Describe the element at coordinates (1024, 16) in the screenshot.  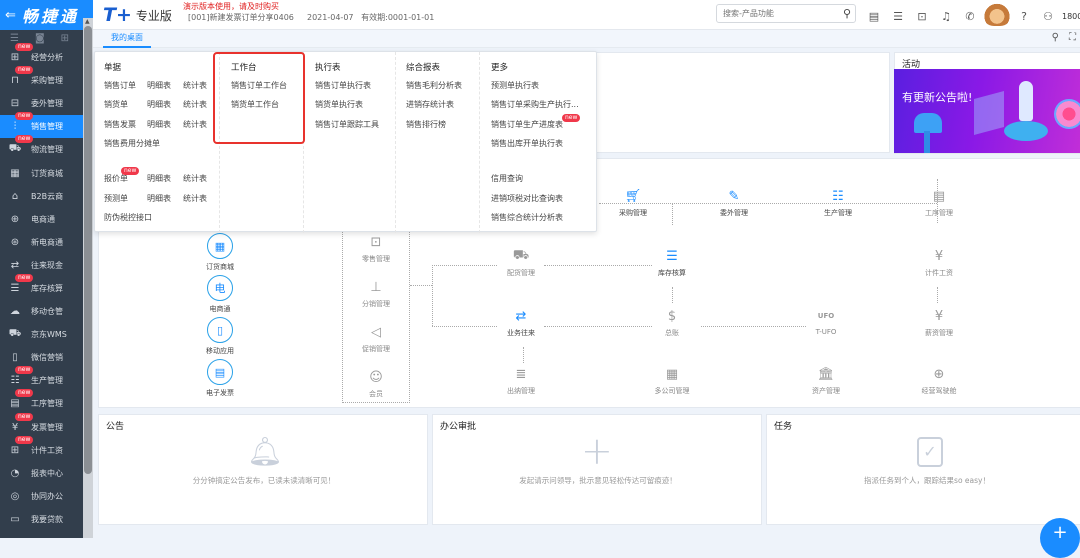
I see `help-icon: ?` at that location.